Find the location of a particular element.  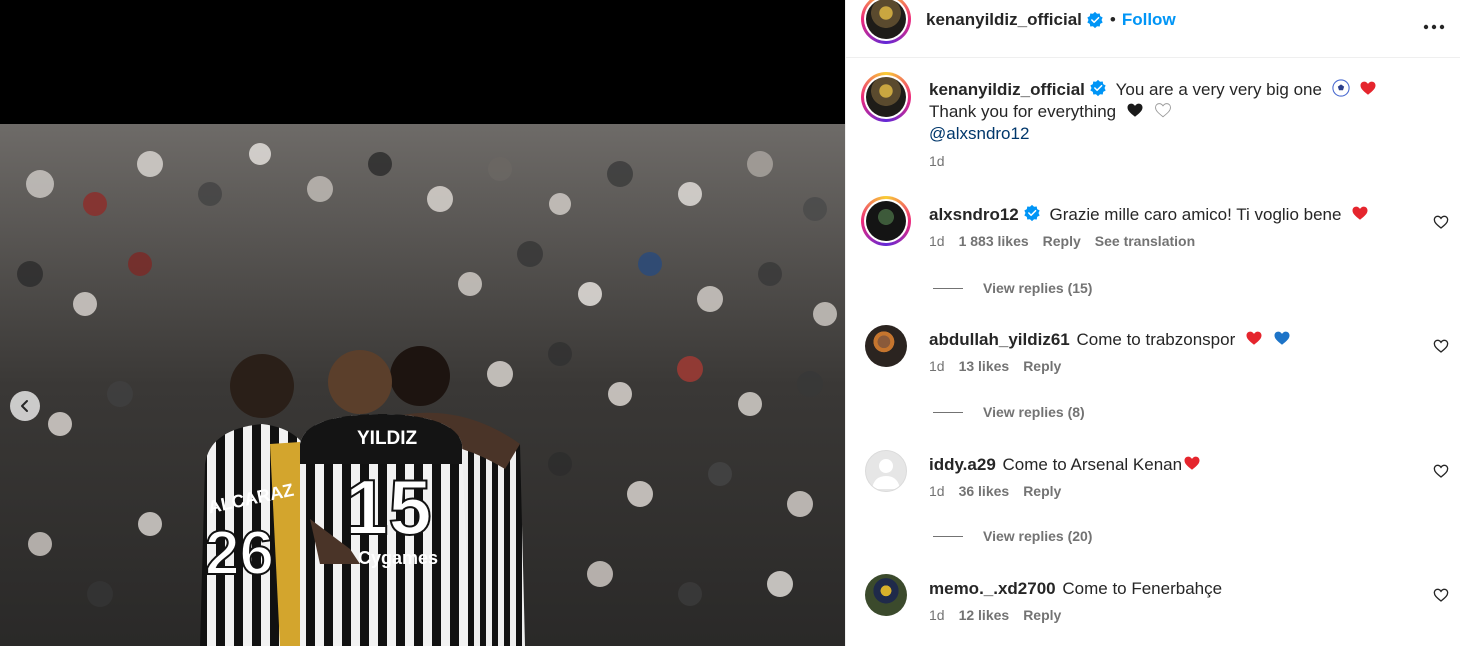

author-username: kenanyildiz_official is located at coordinates (1004, 20).